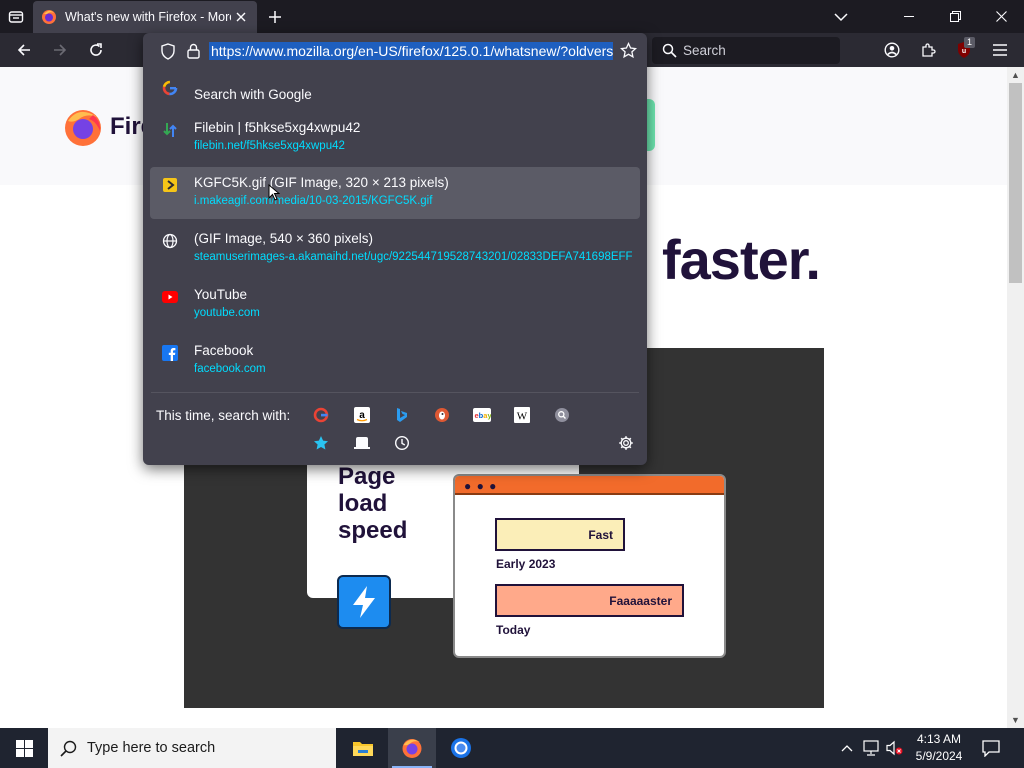 This screenshot has height=768, width=1024. I want to click on filebin-icon, so click(170, 130).